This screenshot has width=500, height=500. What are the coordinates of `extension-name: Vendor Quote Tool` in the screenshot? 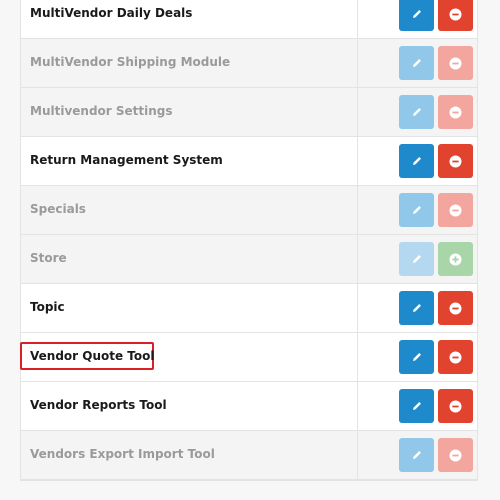 It's located at (92, 356).